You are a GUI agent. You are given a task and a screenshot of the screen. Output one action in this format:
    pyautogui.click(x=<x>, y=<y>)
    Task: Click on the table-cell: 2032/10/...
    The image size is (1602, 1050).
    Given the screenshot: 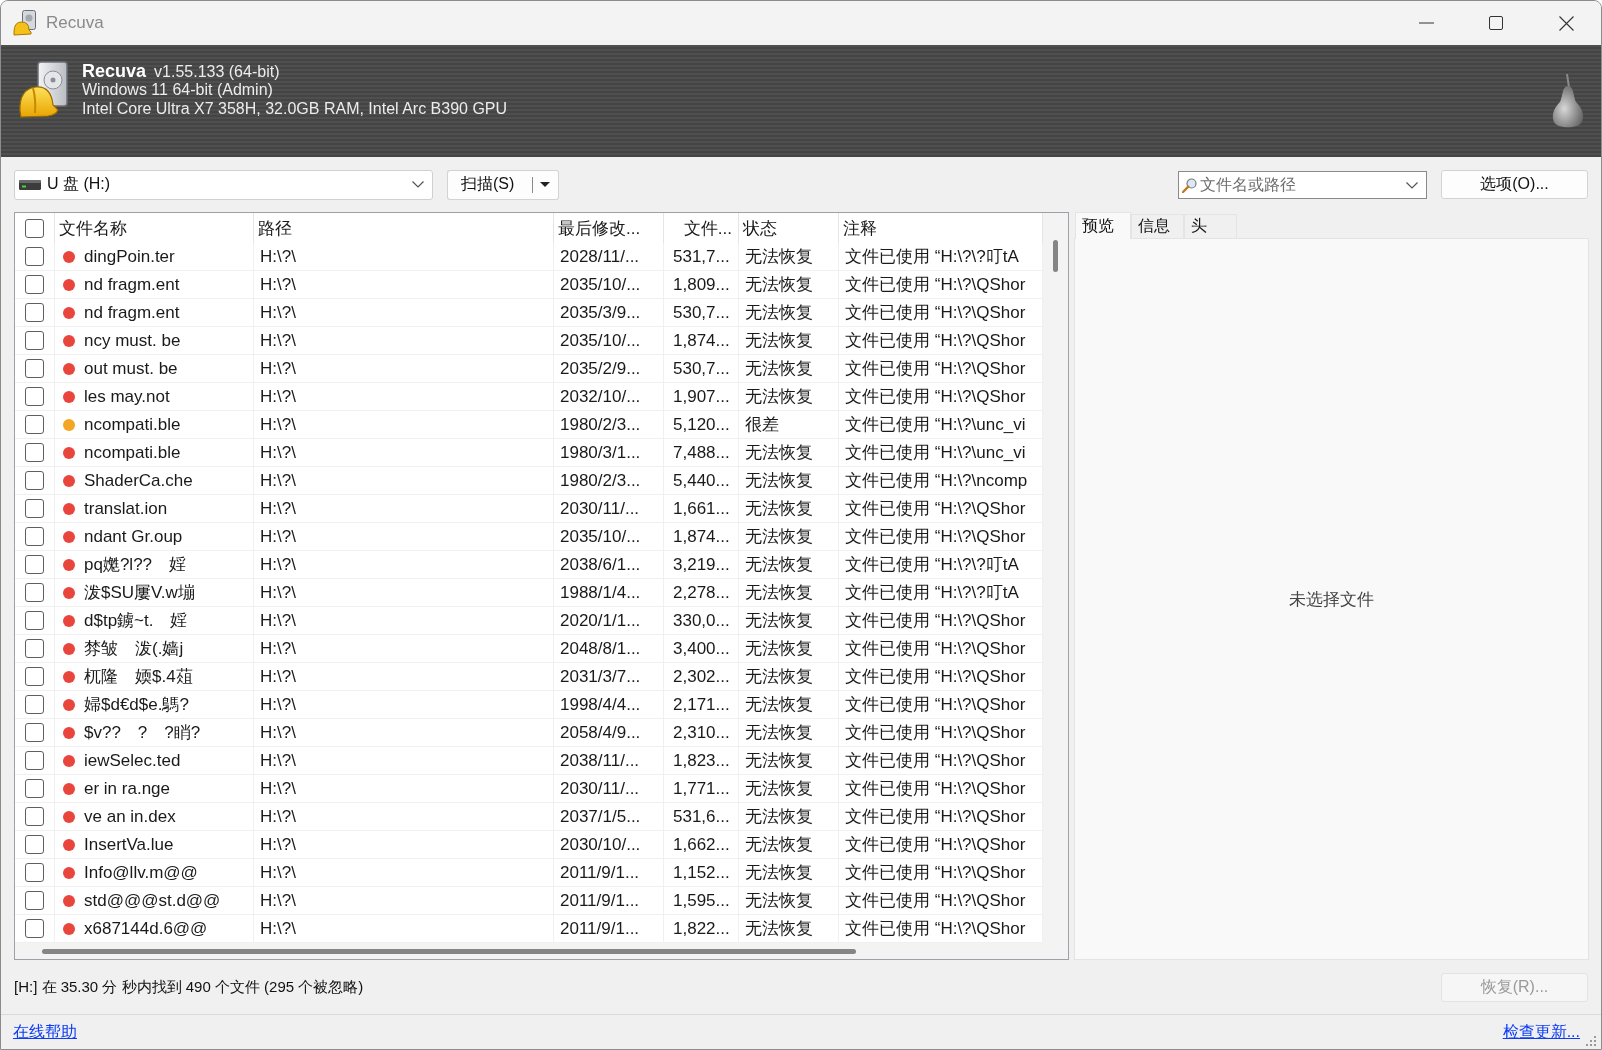 What is the action you would take?
    pyautogui.click(x=609, y=396)
    